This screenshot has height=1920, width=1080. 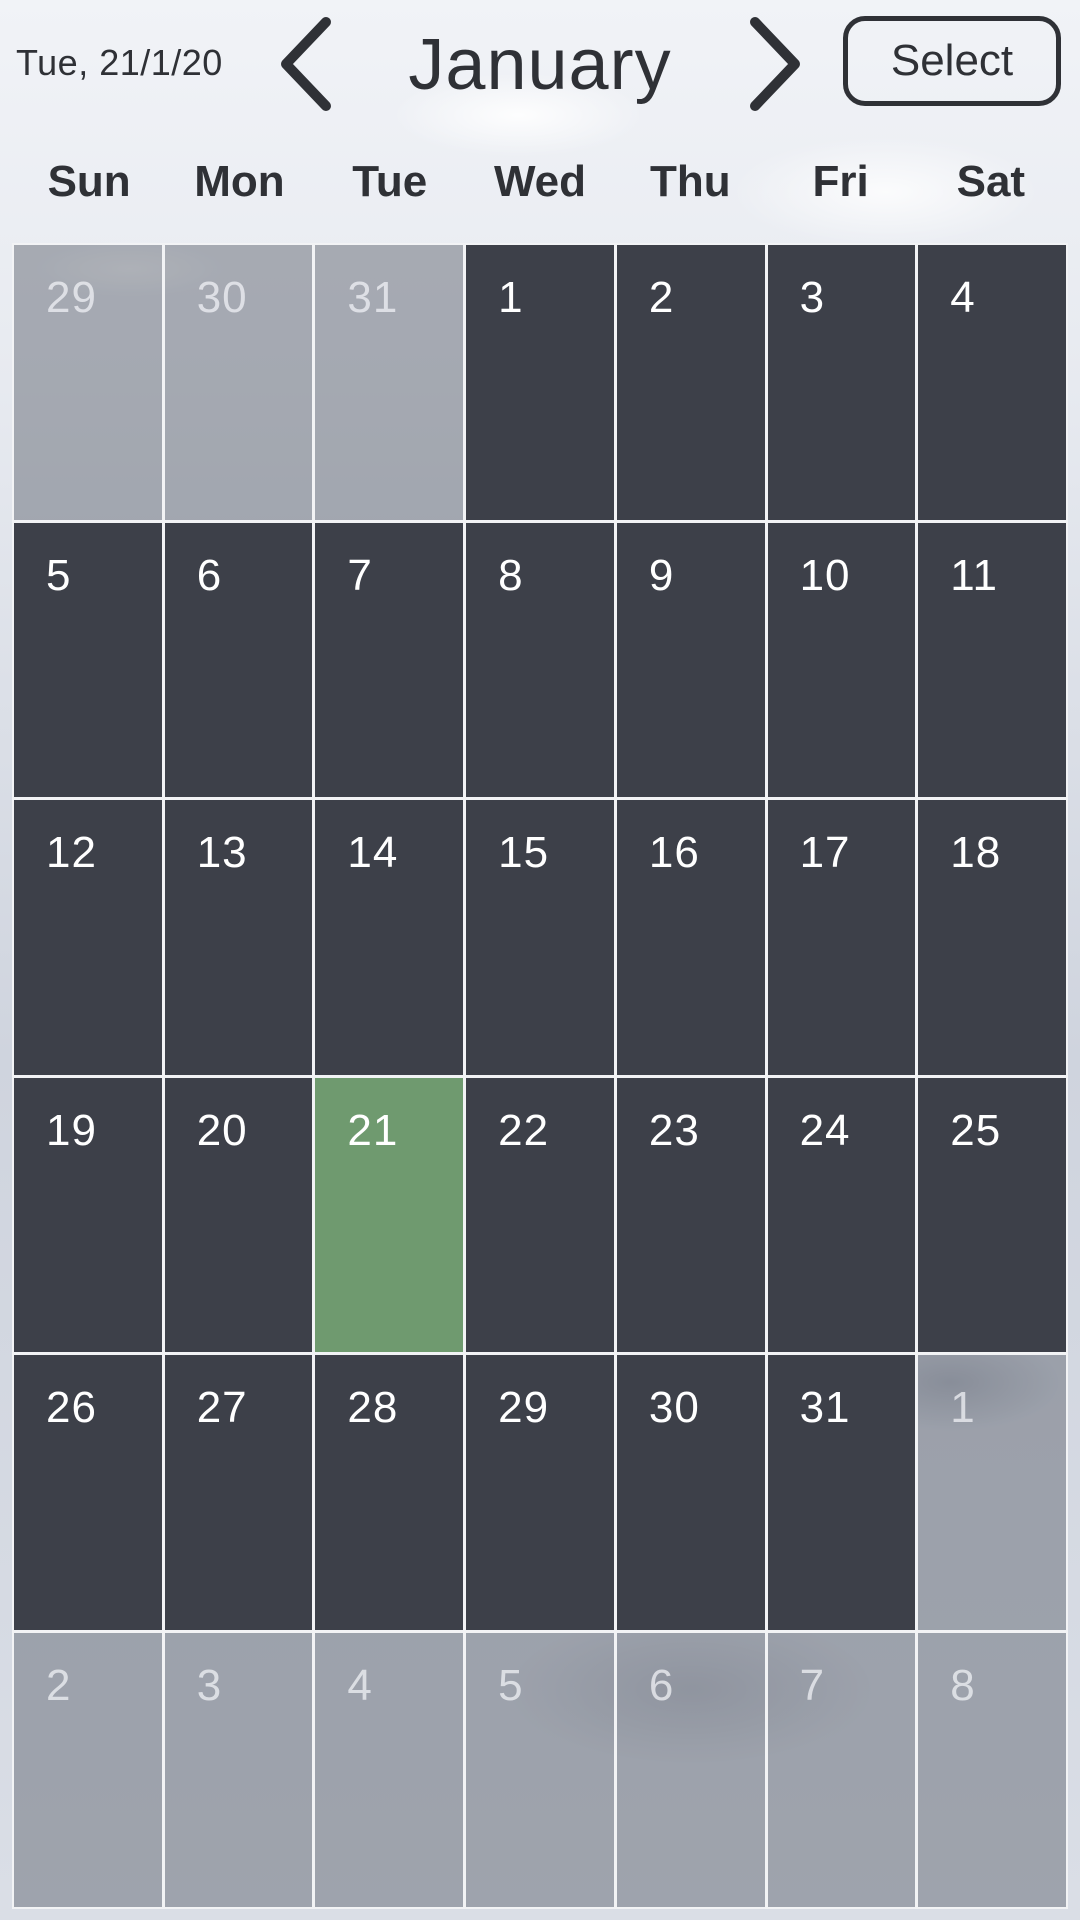 I want to click on day-cell: 4, so click(x=992, y=382).